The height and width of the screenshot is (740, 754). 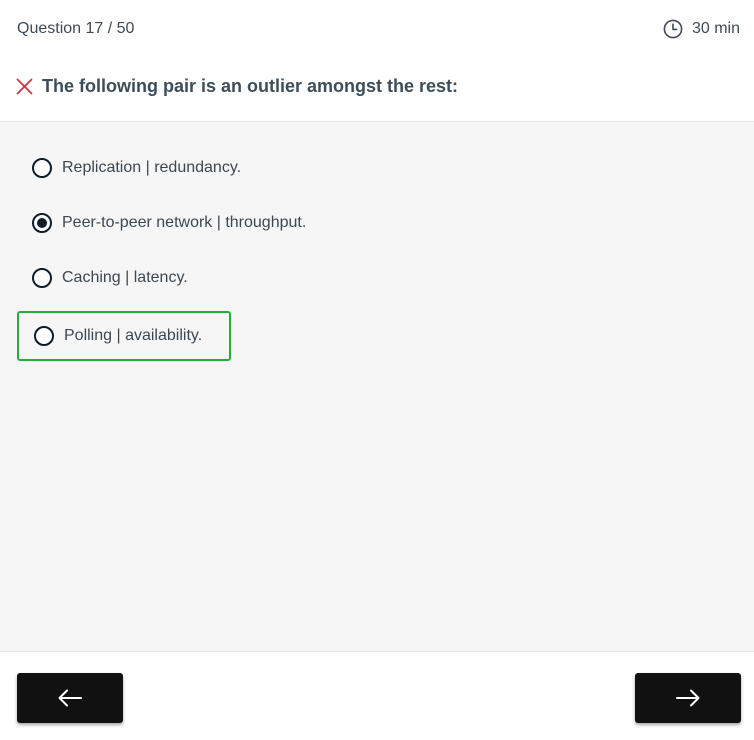 I want to click on option-replication: Replication | redundancy., so click(x=136, y=168).